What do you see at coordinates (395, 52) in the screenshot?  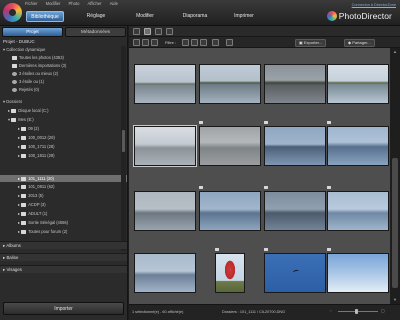 I see `scroll-up-icon: ▲` at bounding box center [395, 52].